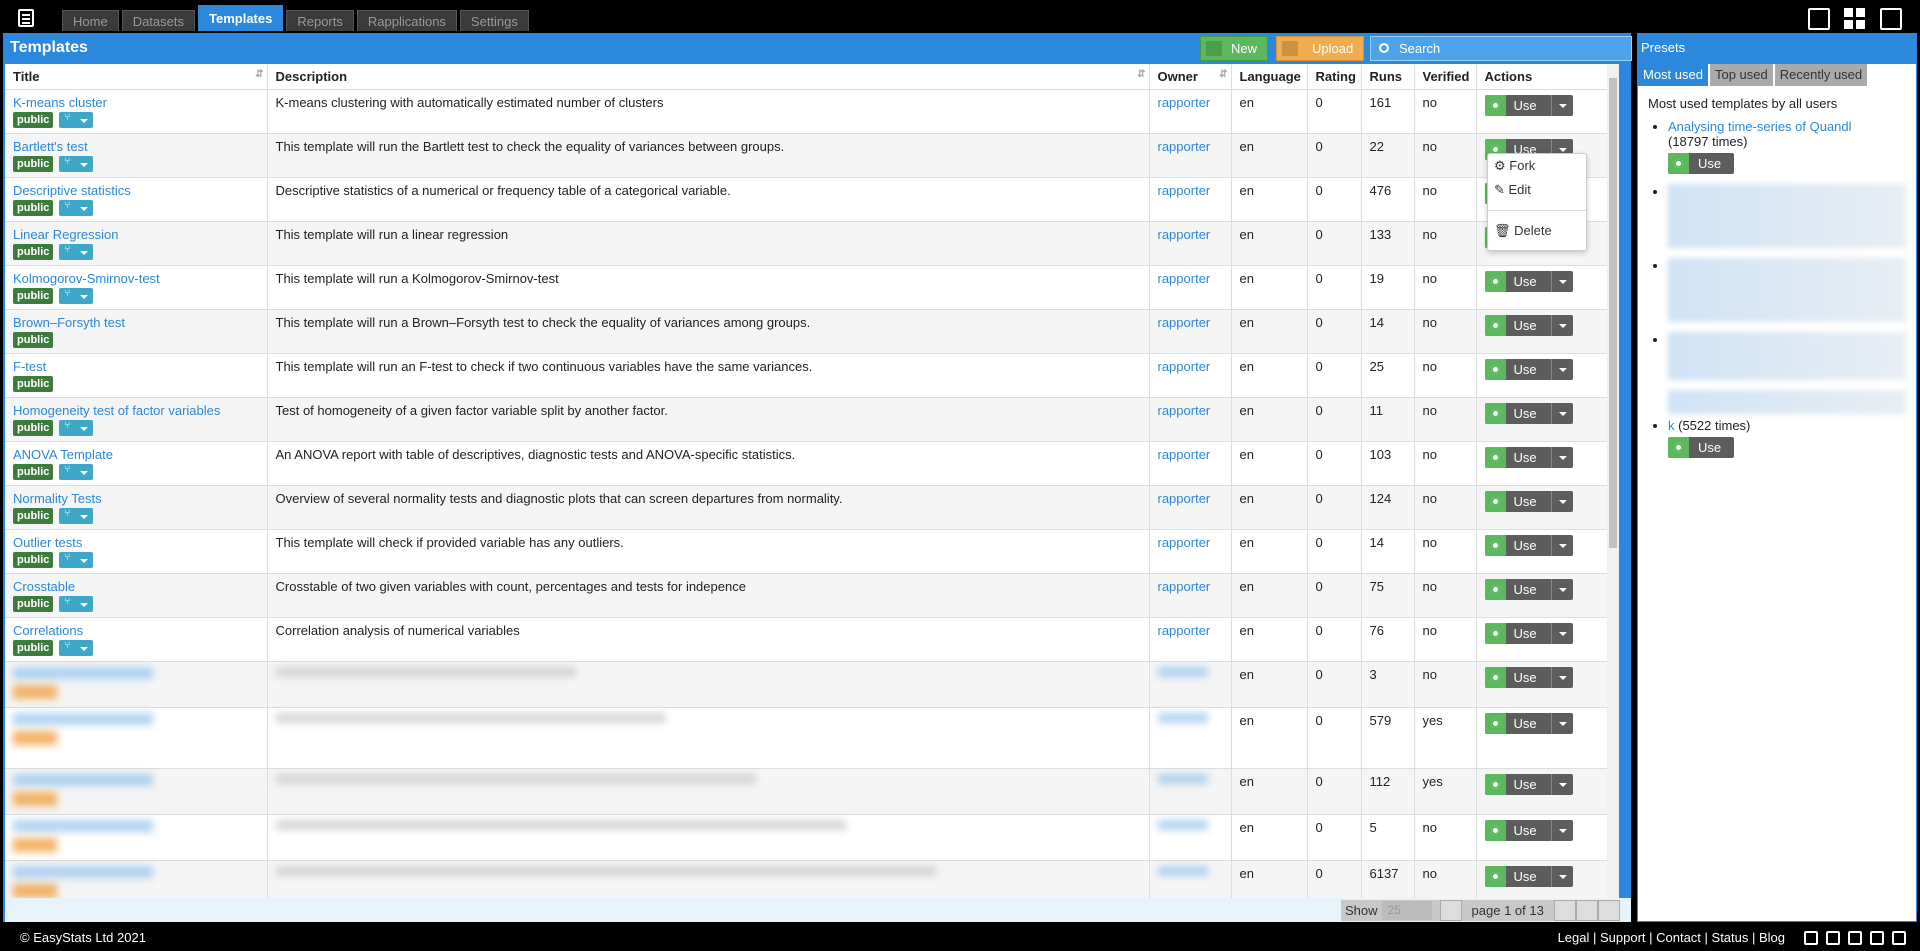 This screenshot has height=951, width=1920. I want to click on col-description: Description, so click(708, 77).